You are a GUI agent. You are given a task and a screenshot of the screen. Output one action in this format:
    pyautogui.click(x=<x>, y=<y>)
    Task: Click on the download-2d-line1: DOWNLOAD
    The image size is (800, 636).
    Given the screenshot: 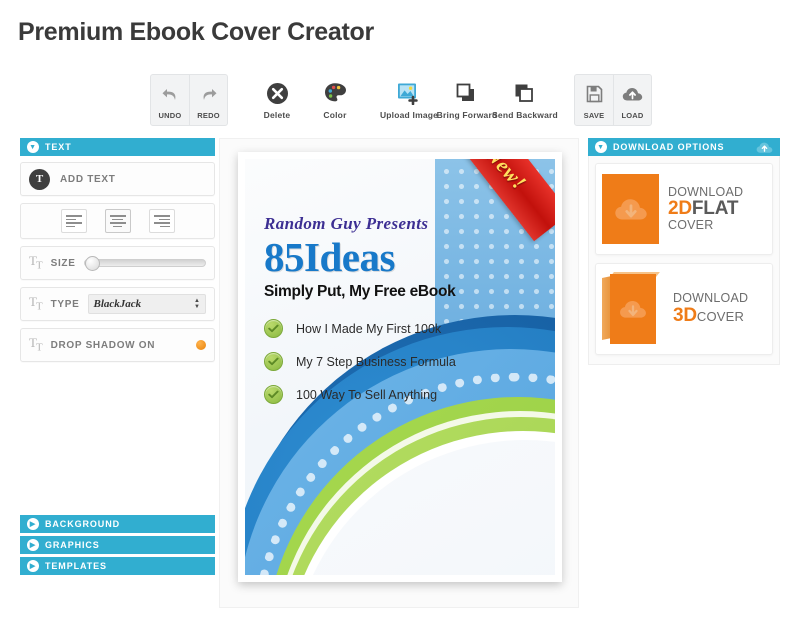 What is the action you would take?
    pyautogui.click(x=706, y=191)
    